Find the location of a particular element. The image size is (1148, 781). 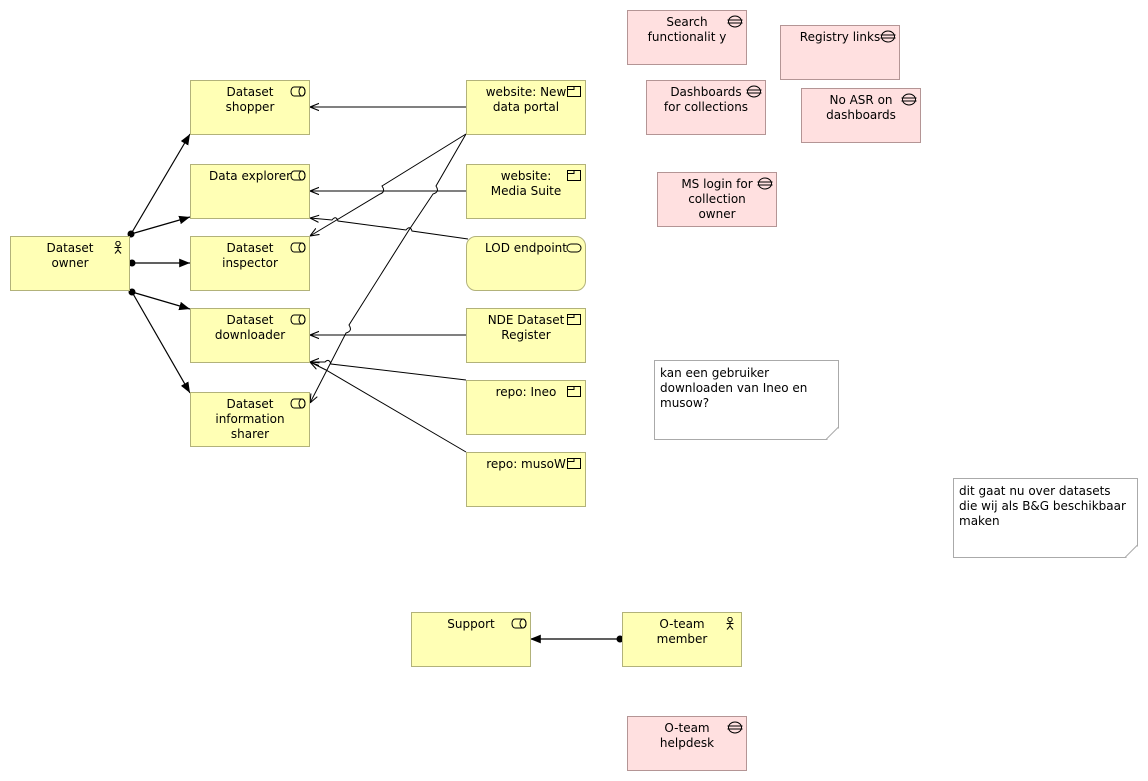

element-label: Dashboards for collections is located at coordinates (706, 99).